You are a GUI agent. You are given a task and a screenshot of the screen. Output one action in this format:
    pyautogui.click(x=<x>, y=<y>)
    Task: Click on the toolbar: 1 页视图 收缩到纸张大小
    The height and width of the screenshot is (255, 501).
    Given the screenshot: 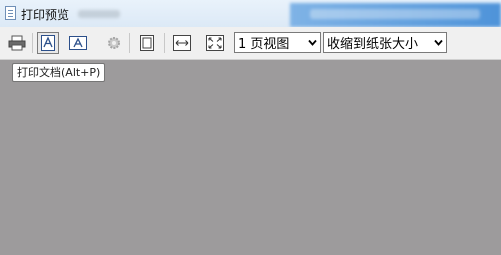 What is the action you would take?
    pyautogui.click(x=250, y=43)
    